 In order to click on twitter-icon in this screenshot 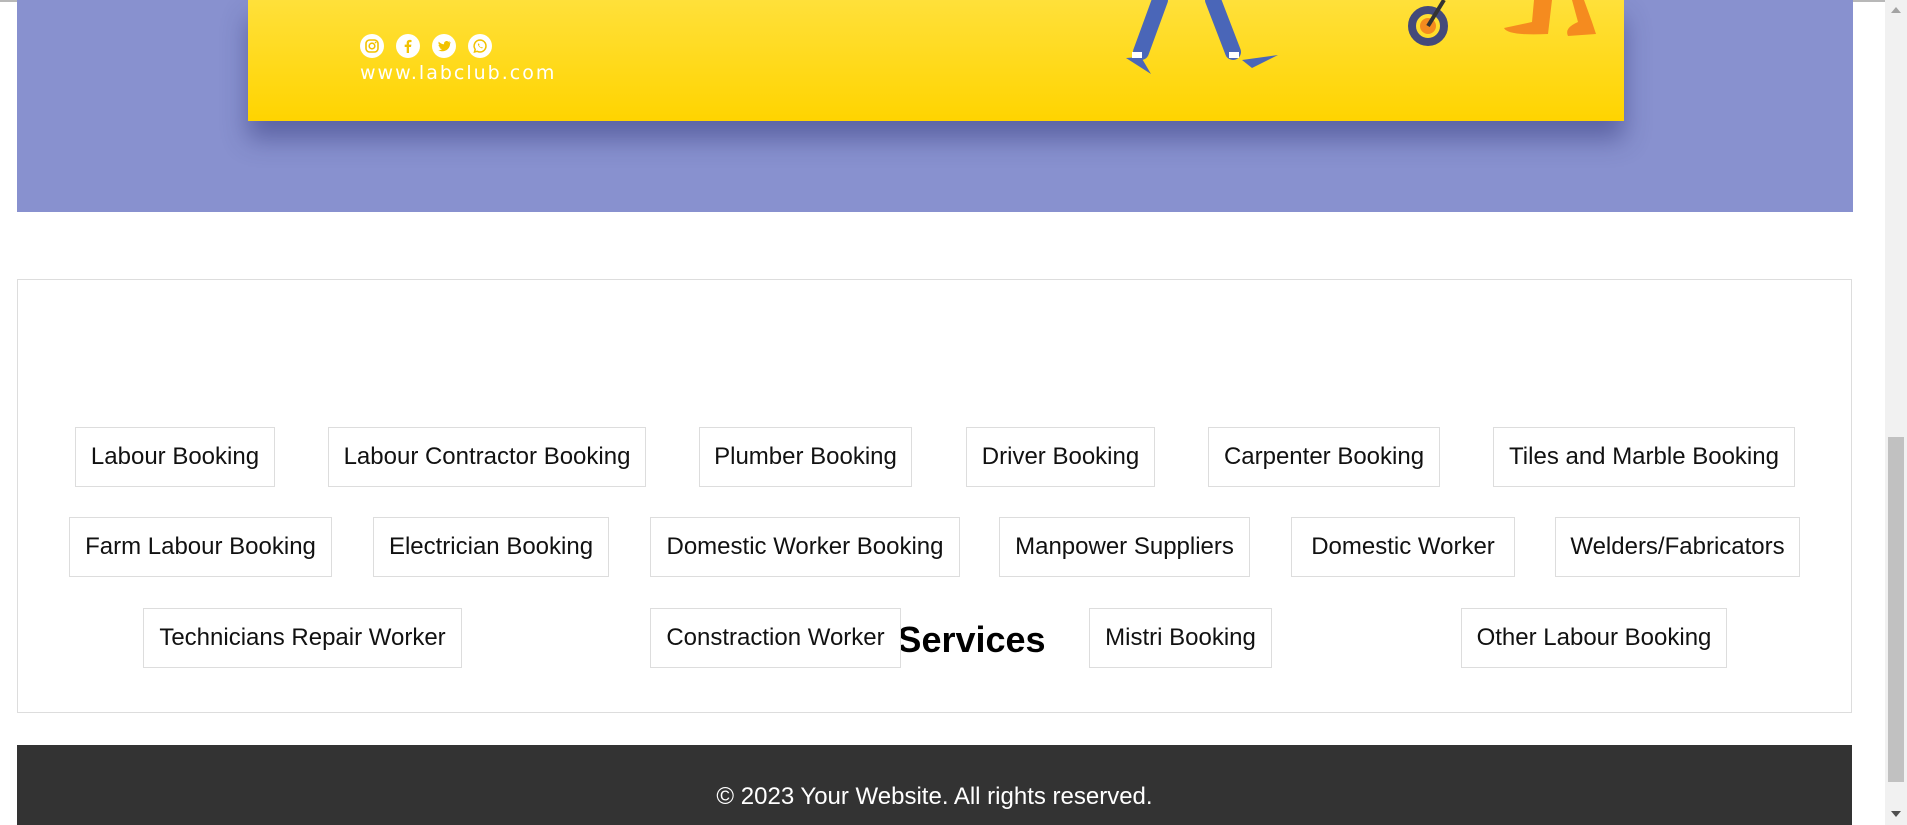, I will do `click(444, 46)`.